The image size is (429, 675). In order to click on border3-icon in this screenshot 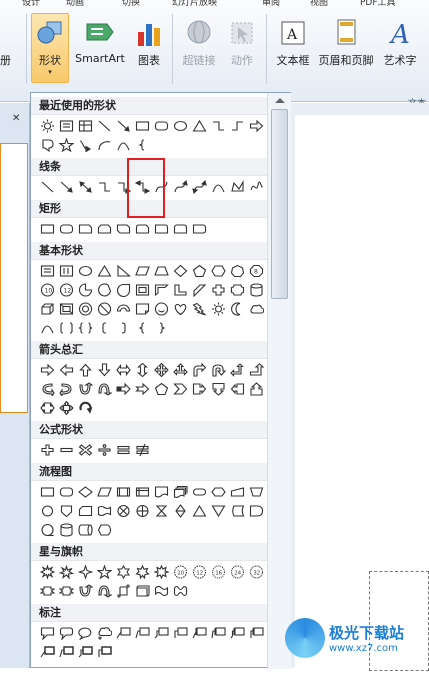, I will do `click(85, 652)`.